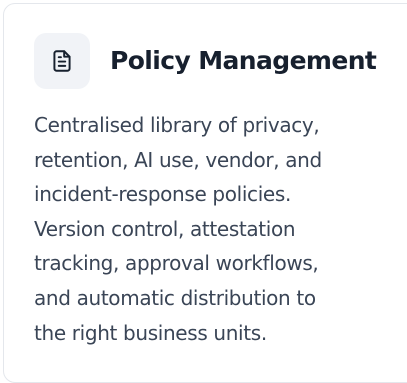 The height and width of the screenshot is (383, 407). I want to click on icon-container, so click(62, 61).